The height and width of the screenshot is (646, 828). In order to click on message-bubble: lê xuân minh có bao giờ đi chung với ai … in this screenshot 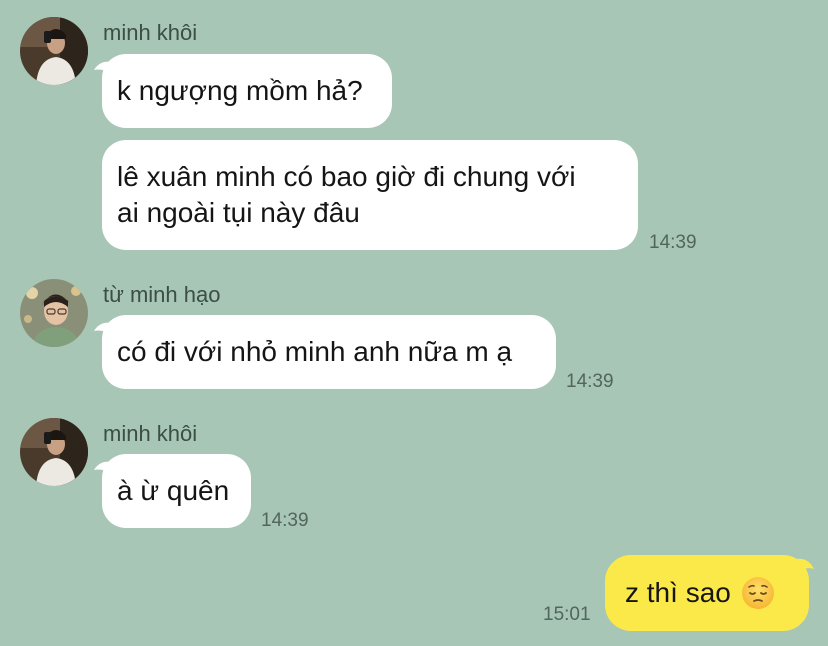, I will do `click(370, 195)`.